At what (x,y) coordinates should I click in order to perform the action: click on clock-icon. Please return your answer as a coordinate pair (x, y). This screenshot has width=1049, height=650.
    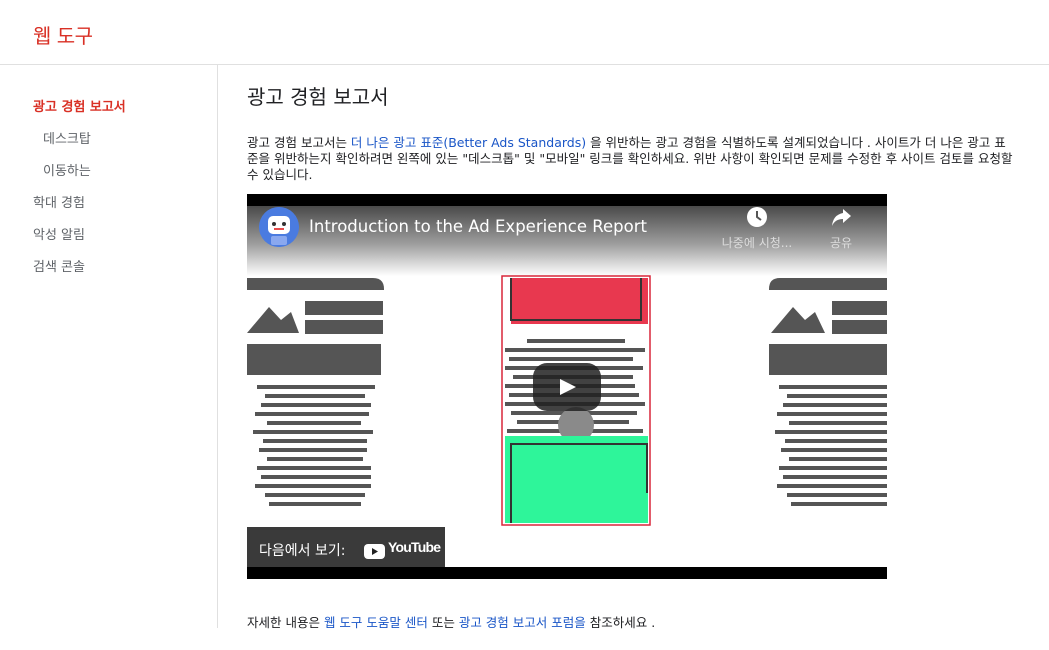
    Looking at the image, I should click on (757, 217).